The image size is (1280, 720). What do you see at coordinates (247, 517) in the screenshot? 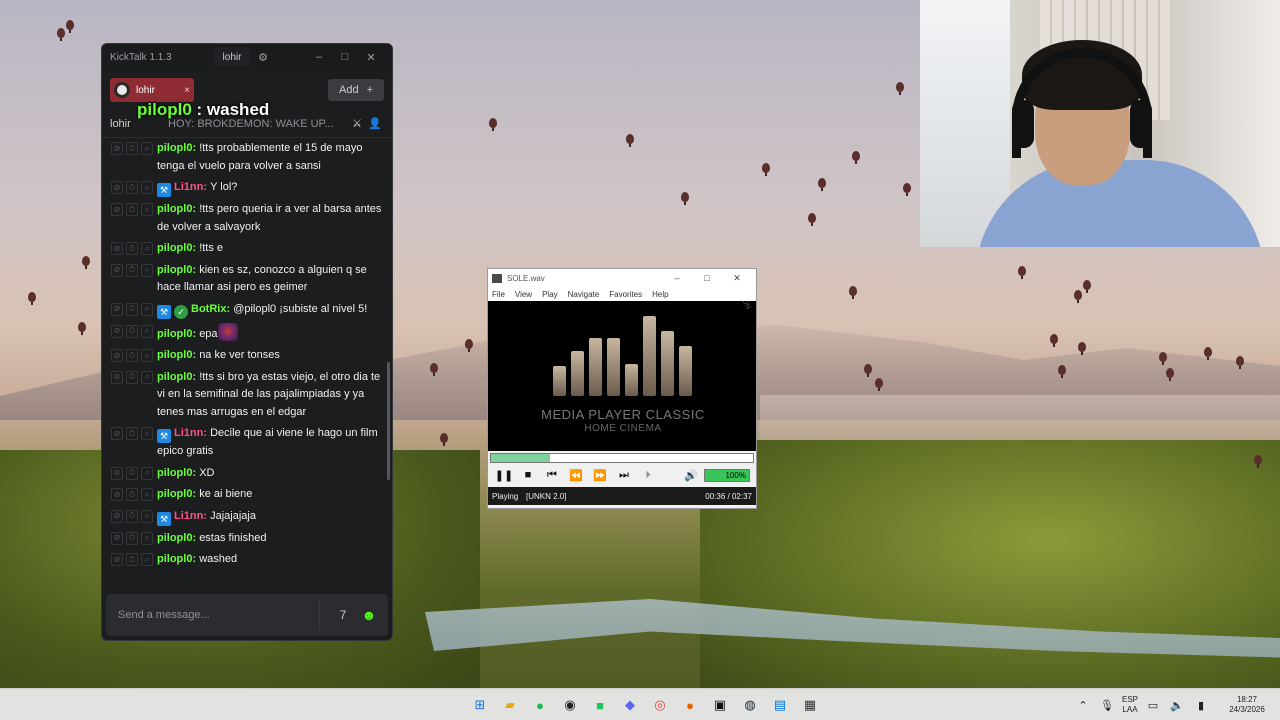
I see `chat-message: ⊘ ⏱ ⌕ ⚒ Li1nn: Jajajajaja` at bounding box center [247, 517].